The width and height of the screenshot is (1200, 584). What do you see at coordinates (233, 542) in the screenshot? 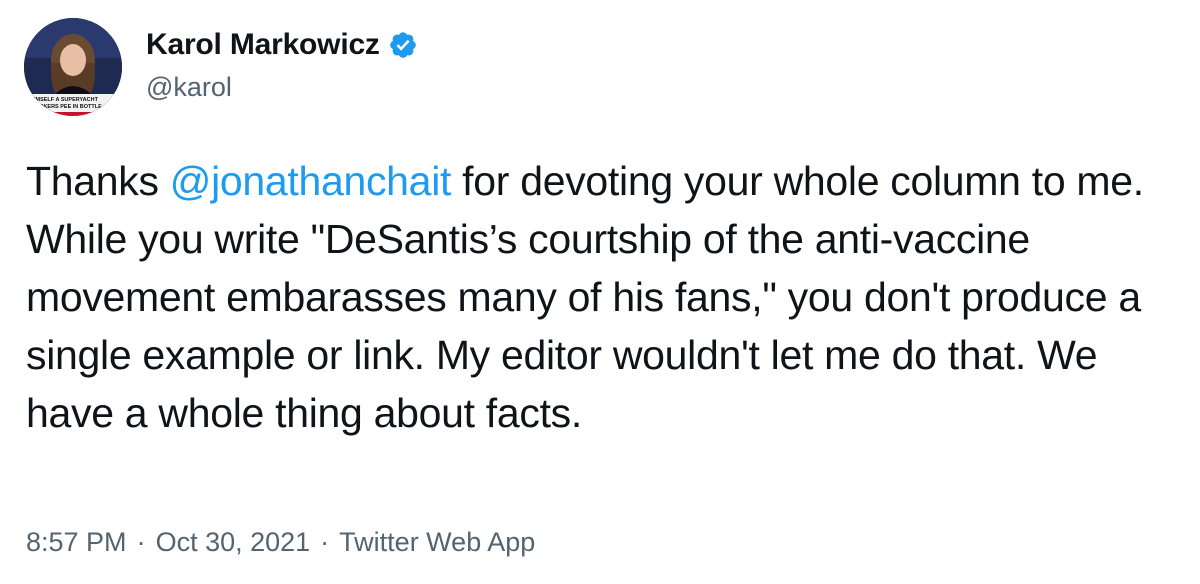
I see `tweet-date: Oct 30, 2021` at bounding box center [233, 542].